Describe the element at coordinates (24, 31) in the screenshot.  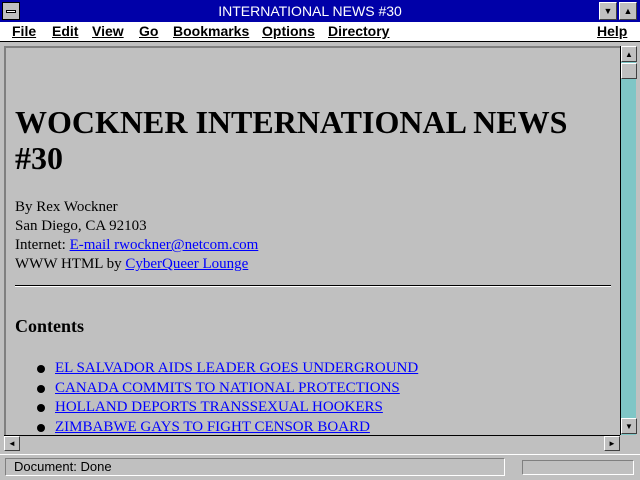
I see `menu-file: File` at that location.